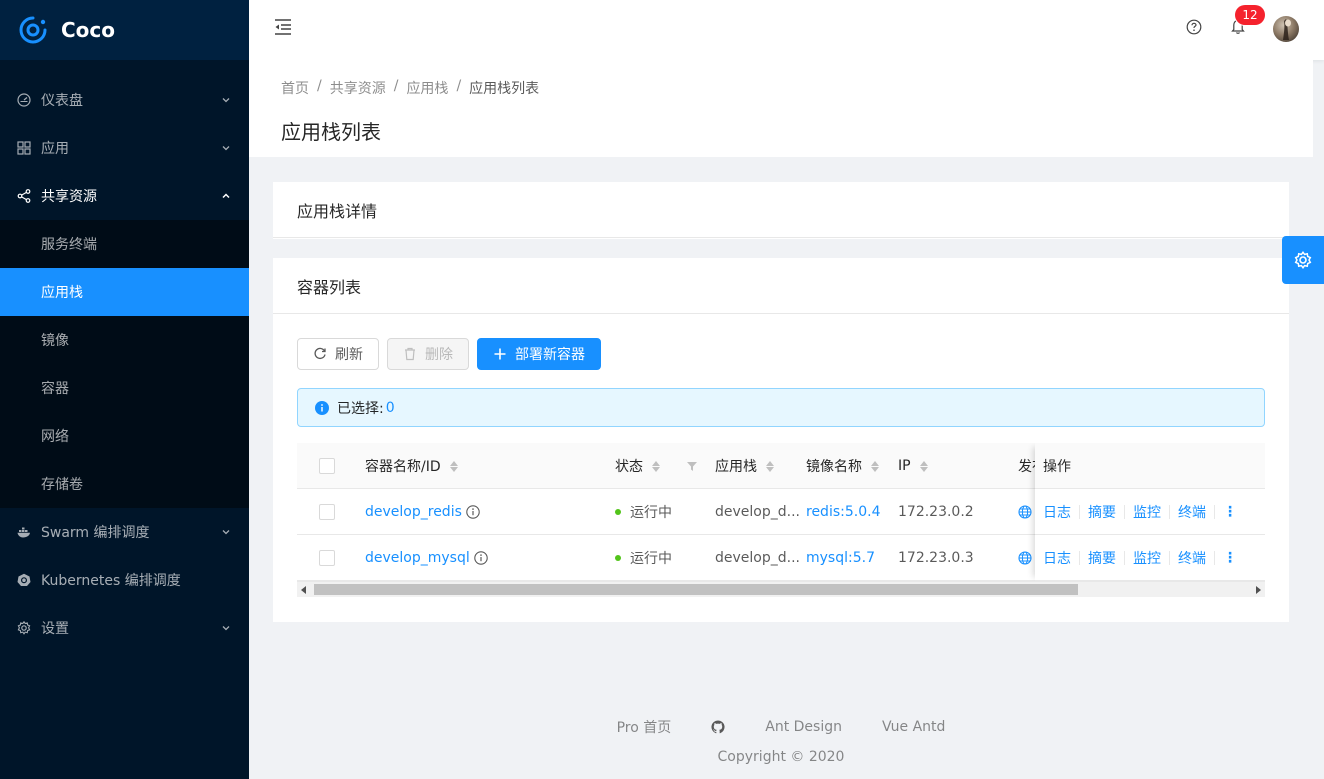  Describe the element at coordinates (834, 467) in the screenshot. I see `col-image-label: 镜像名称` at that location.